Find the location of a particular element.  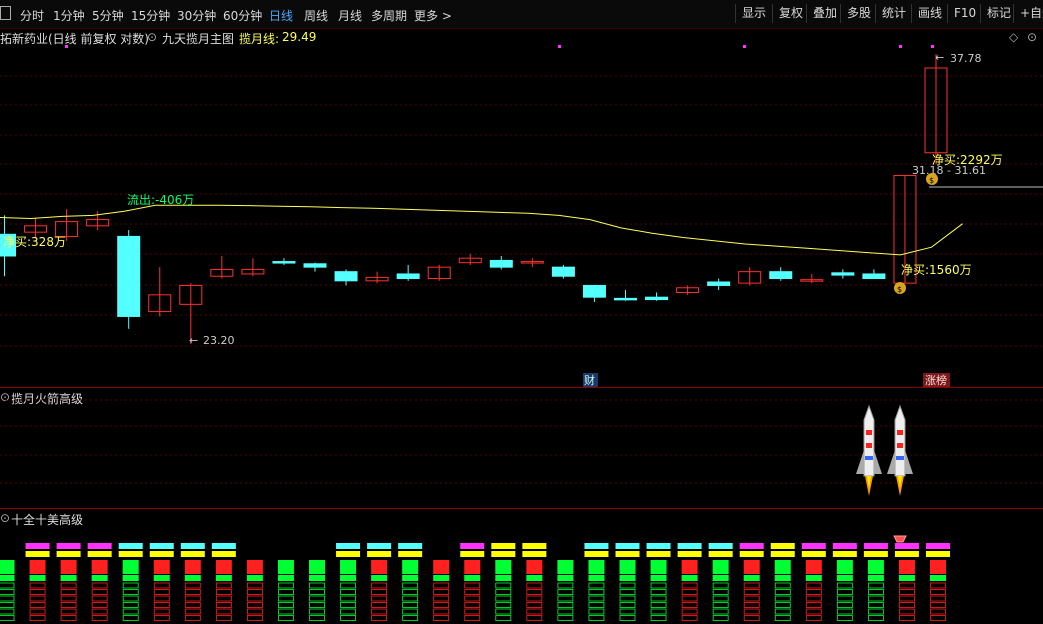

gem-icon is located at coordinates (900, 539).